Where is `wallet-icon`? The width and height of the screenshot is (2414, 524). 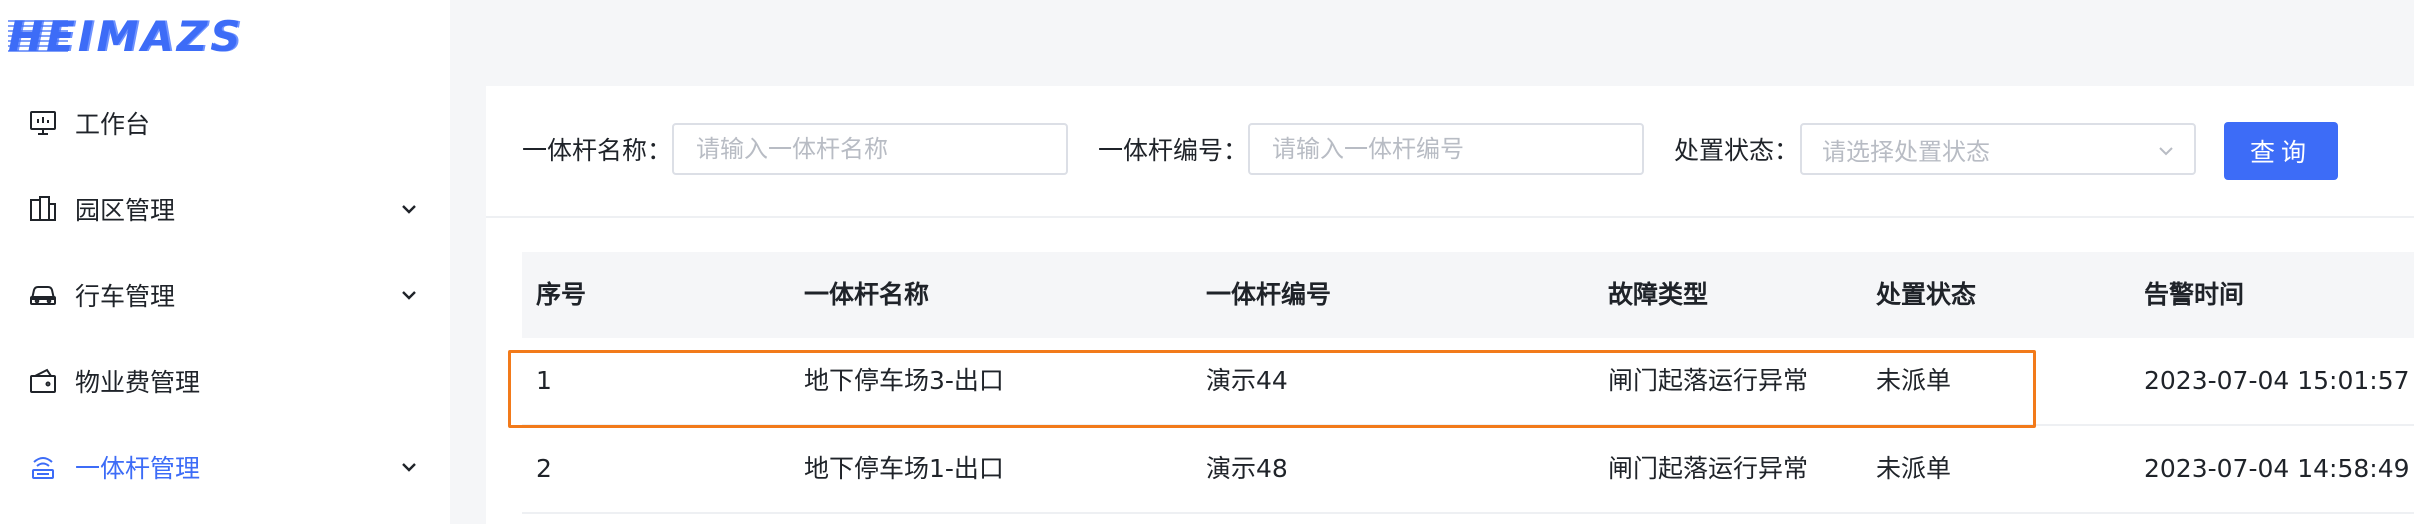 wallet-icon is located at coordinates (43, 381).